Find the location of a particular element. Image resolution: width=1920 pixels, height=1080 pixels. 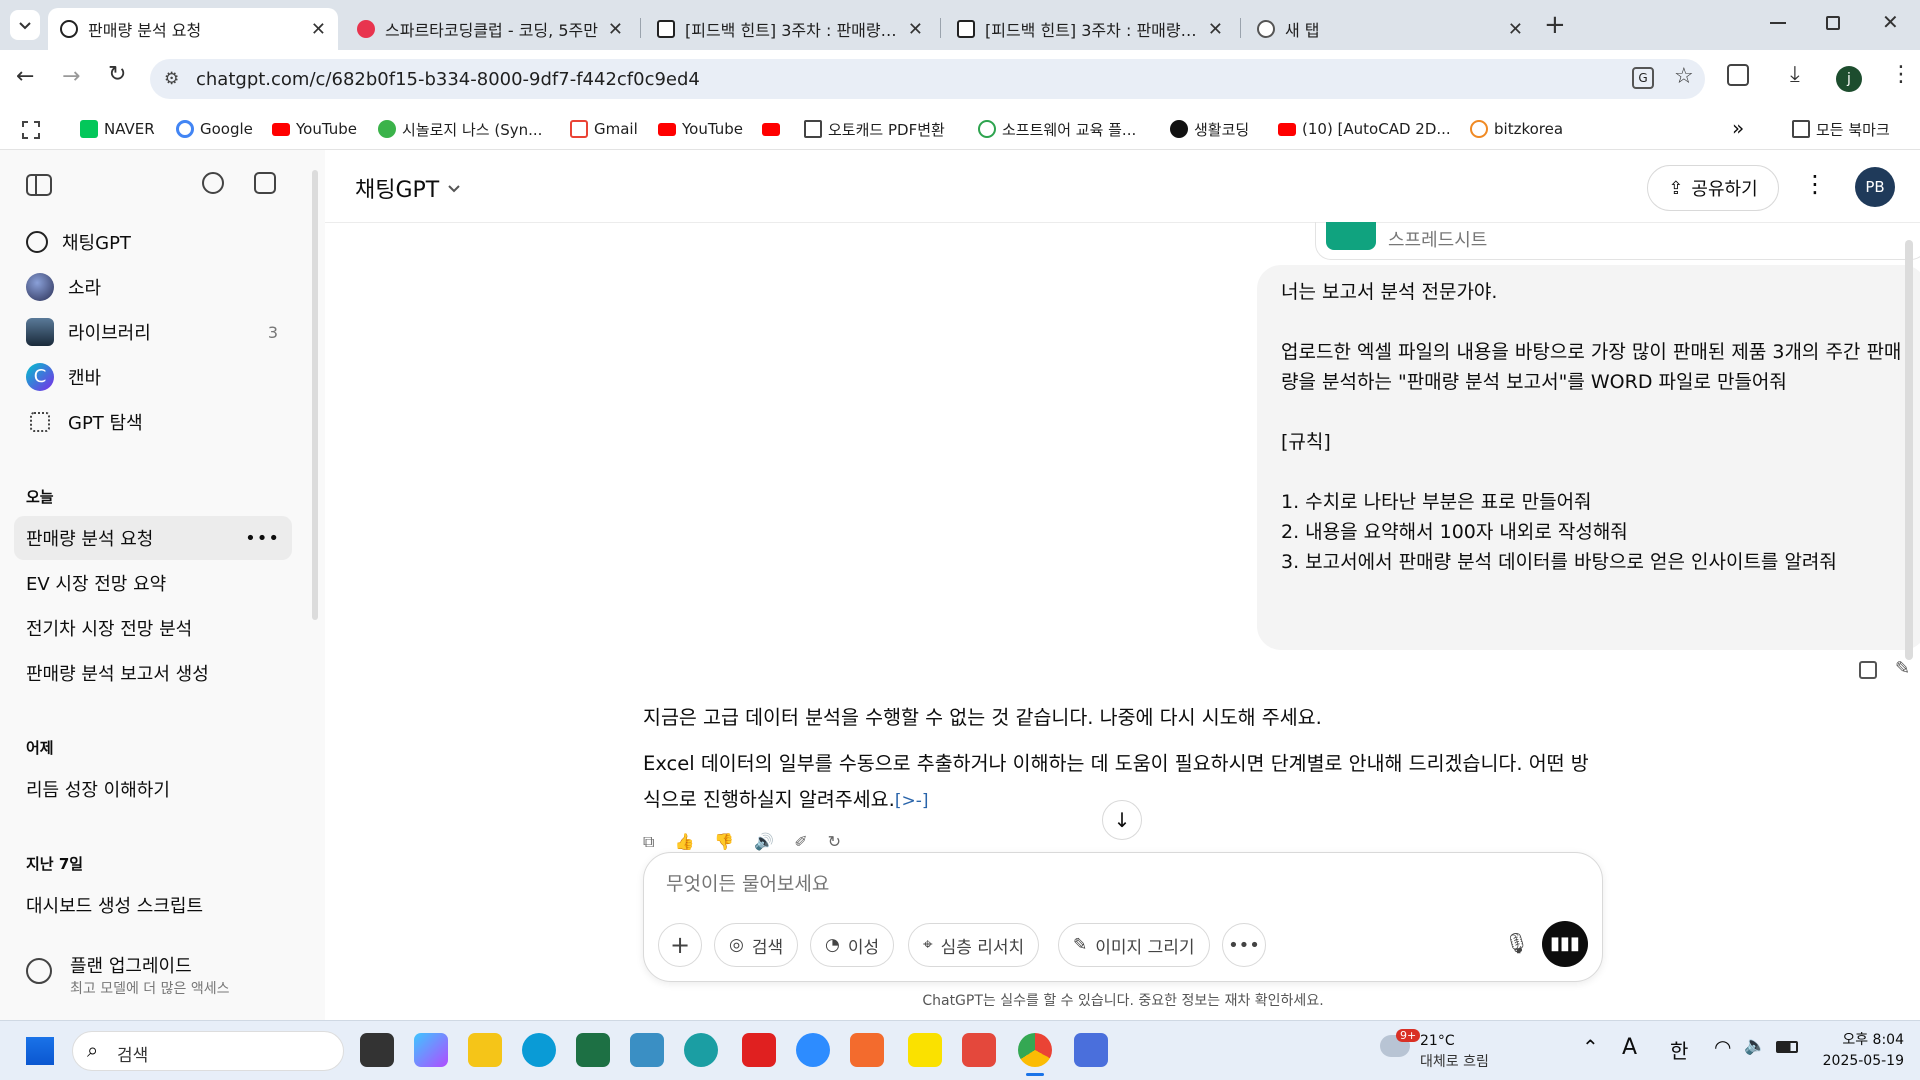

thumbs-up-icon: 👍 is located at coordinates (684, 842).